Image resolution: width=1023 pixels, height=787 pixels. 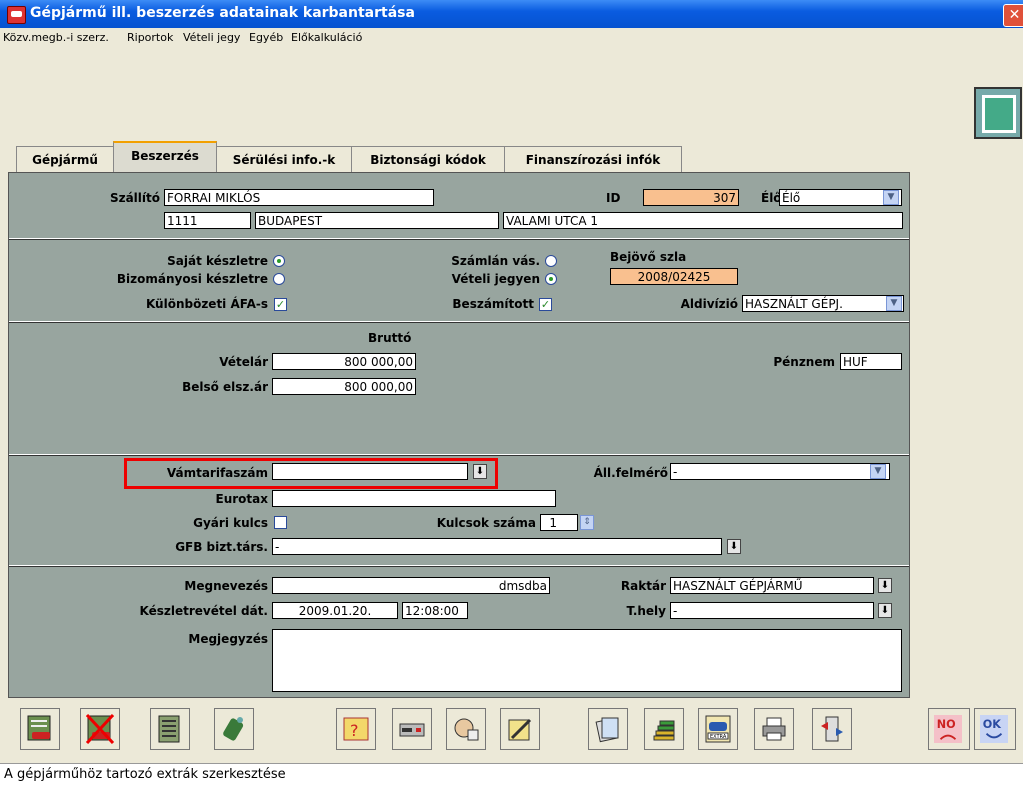 I want to click on ok-button: OK, so click(x=995, y=729).